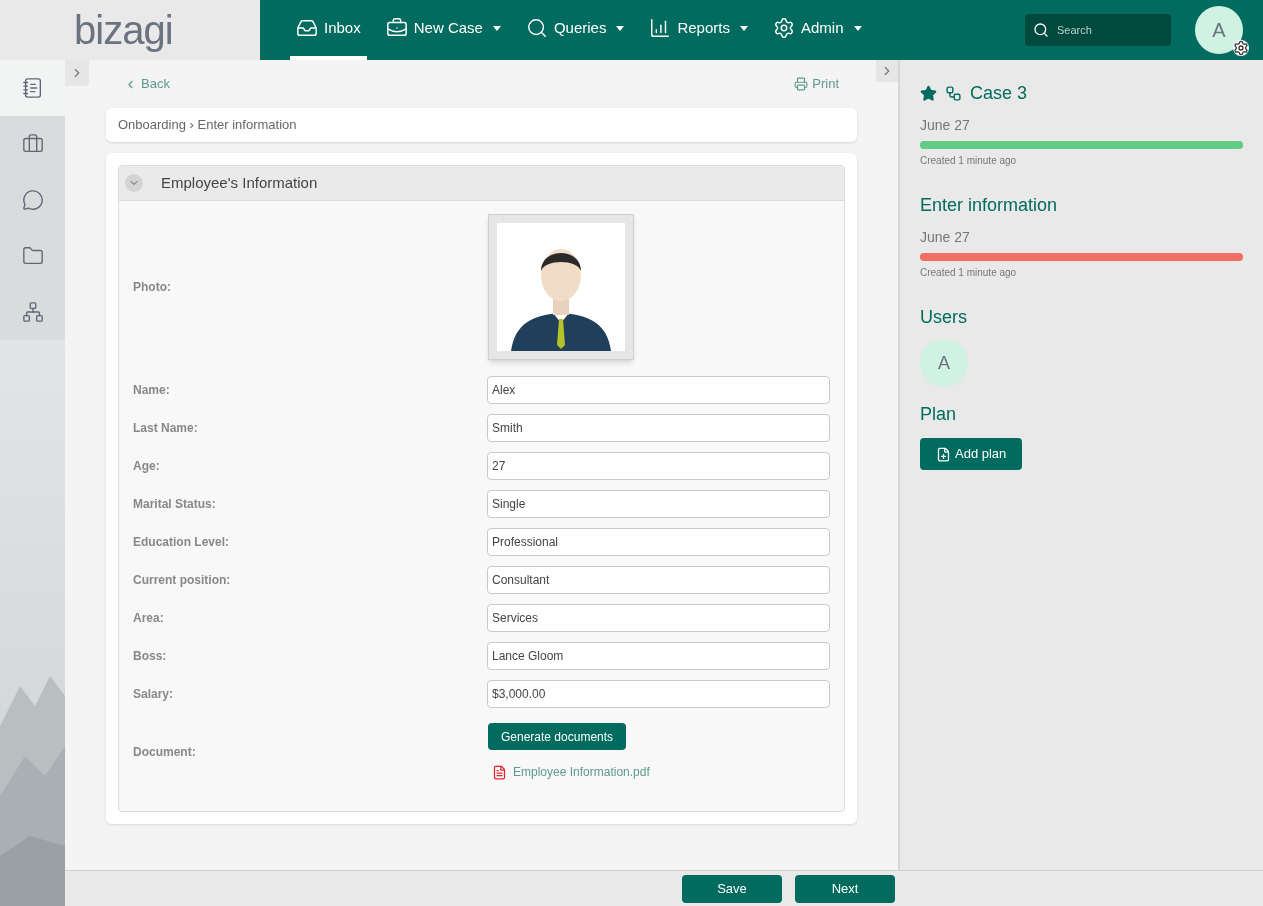 The image size is (1263, 906). What do you see at coordinates (147, 466) in the screenshot?
I see `field-label: Age:` at bounding box center [147, 466].